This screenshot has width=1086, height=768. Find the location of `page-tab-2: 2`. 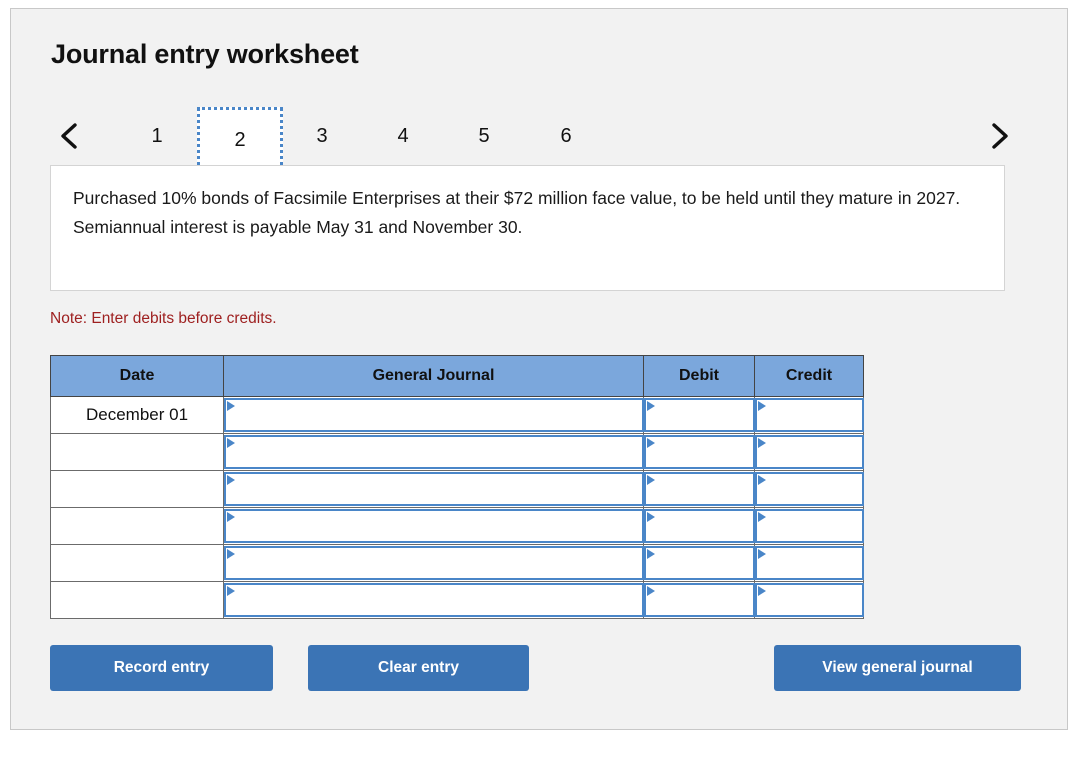

page-tab-2: 2 is located at coordinates (240, 140).